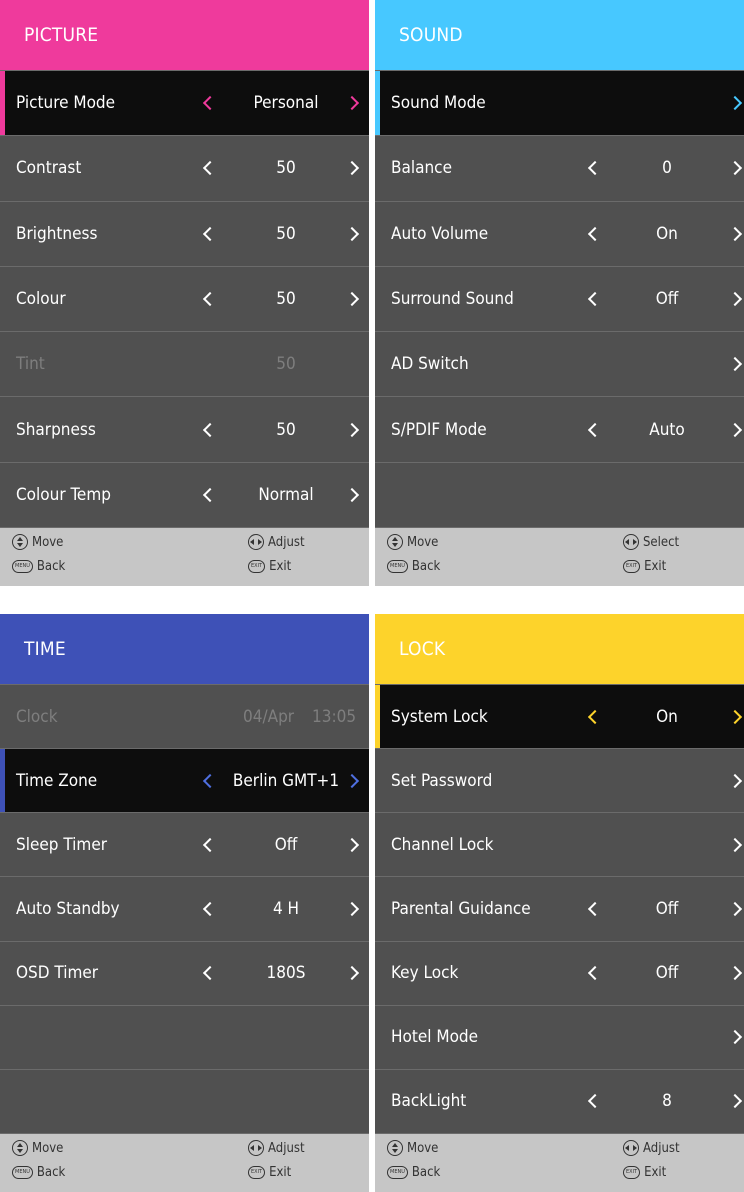 This screenshot has height=1192, width=744. What do you see at coordinates (49, 168) in the screenshot?
I see `menu-item-label: Contrast` at bounding box center [49, 168].